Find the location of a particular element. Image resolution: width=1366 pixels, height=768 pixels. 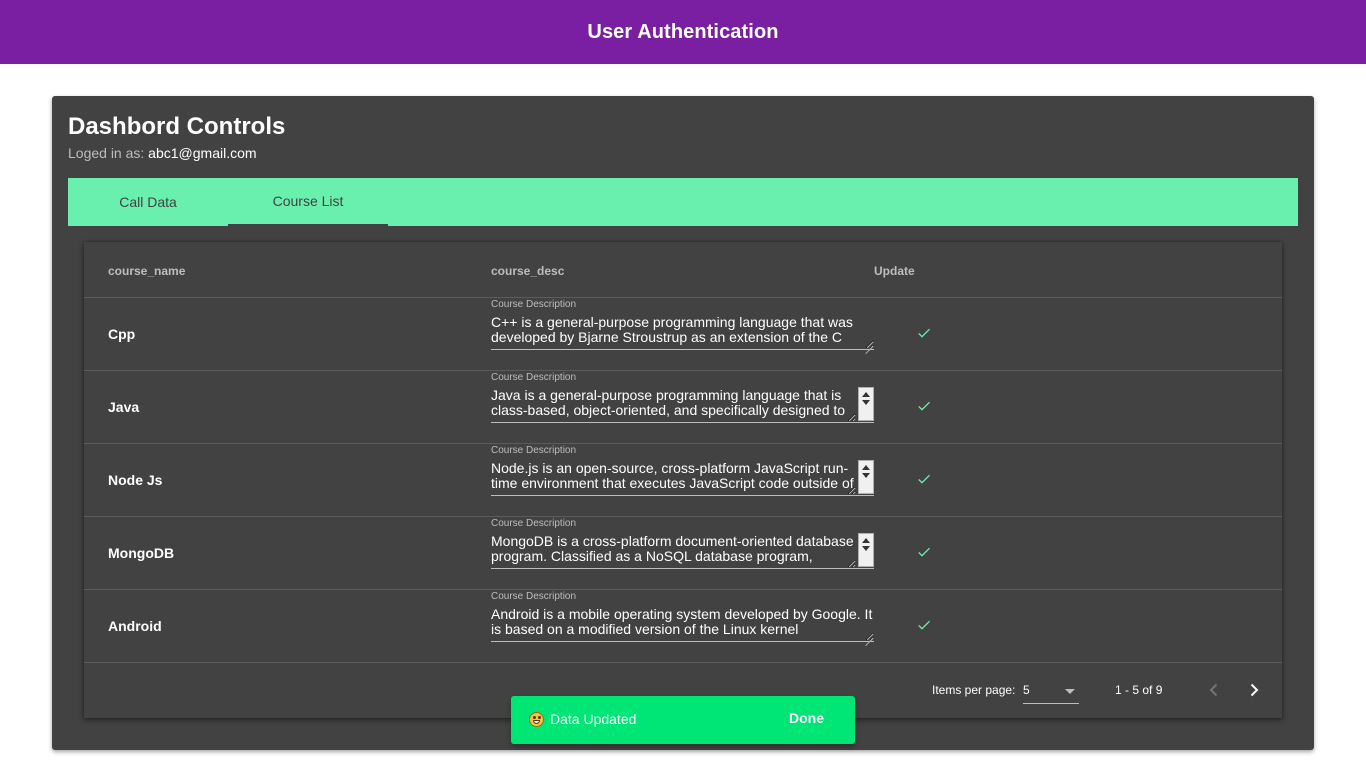

chevron-right-icon is located at coordinates (1254, 690).